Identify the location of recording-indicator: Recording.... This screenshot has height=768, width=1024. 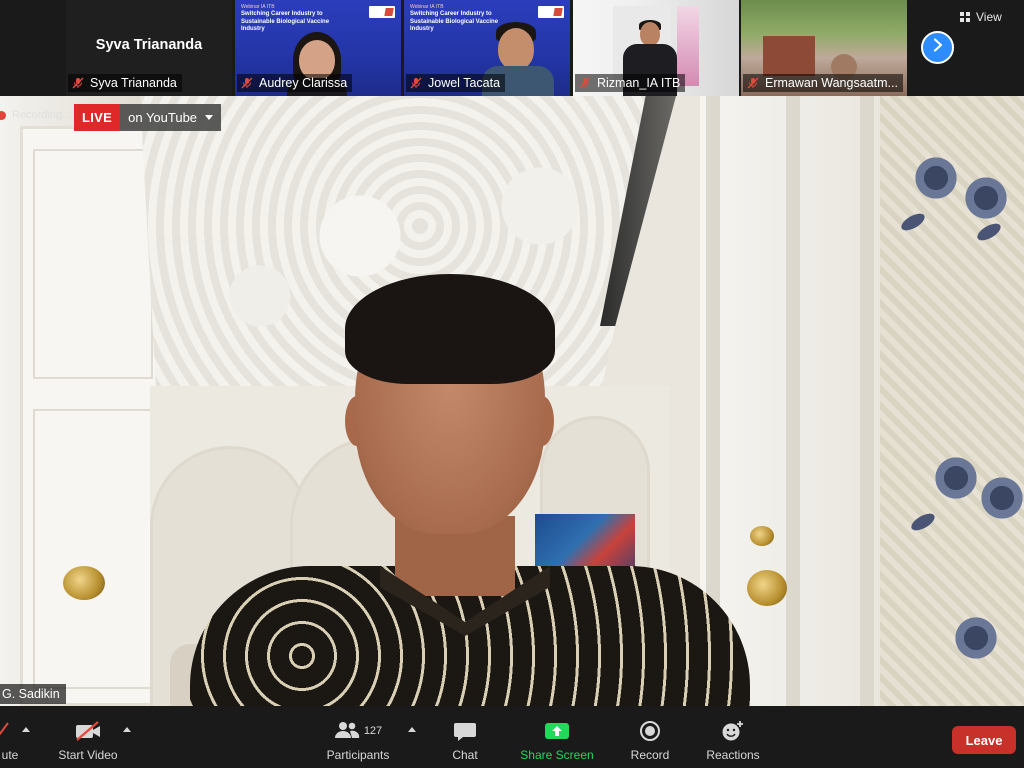
(35, 115).